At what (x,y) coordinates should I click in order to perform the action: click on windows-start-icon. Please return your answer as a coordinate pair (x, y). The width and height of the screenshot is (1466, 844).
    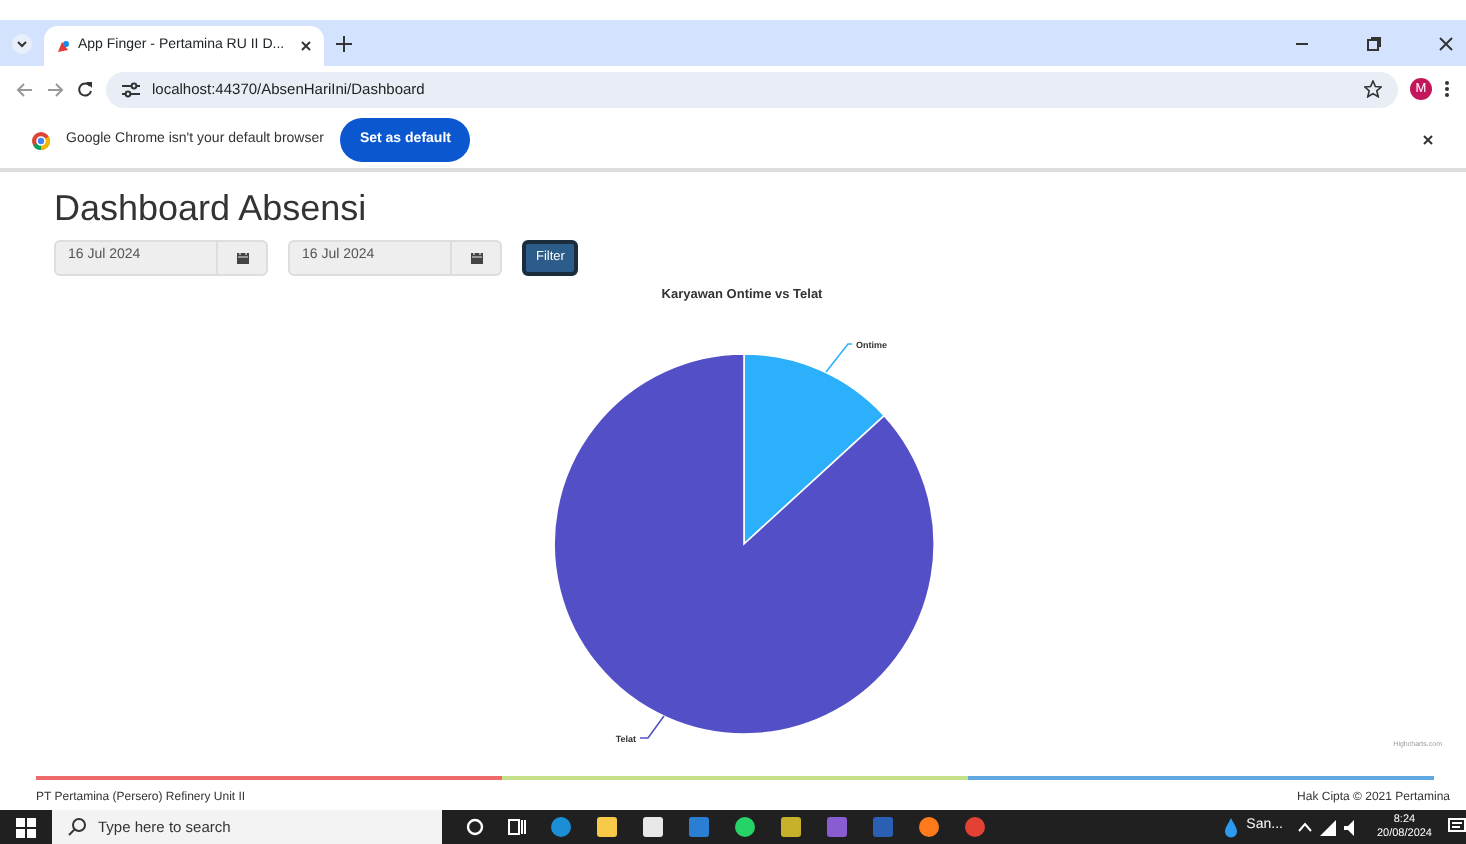
    Looking at the image, I should click on (26, 827).